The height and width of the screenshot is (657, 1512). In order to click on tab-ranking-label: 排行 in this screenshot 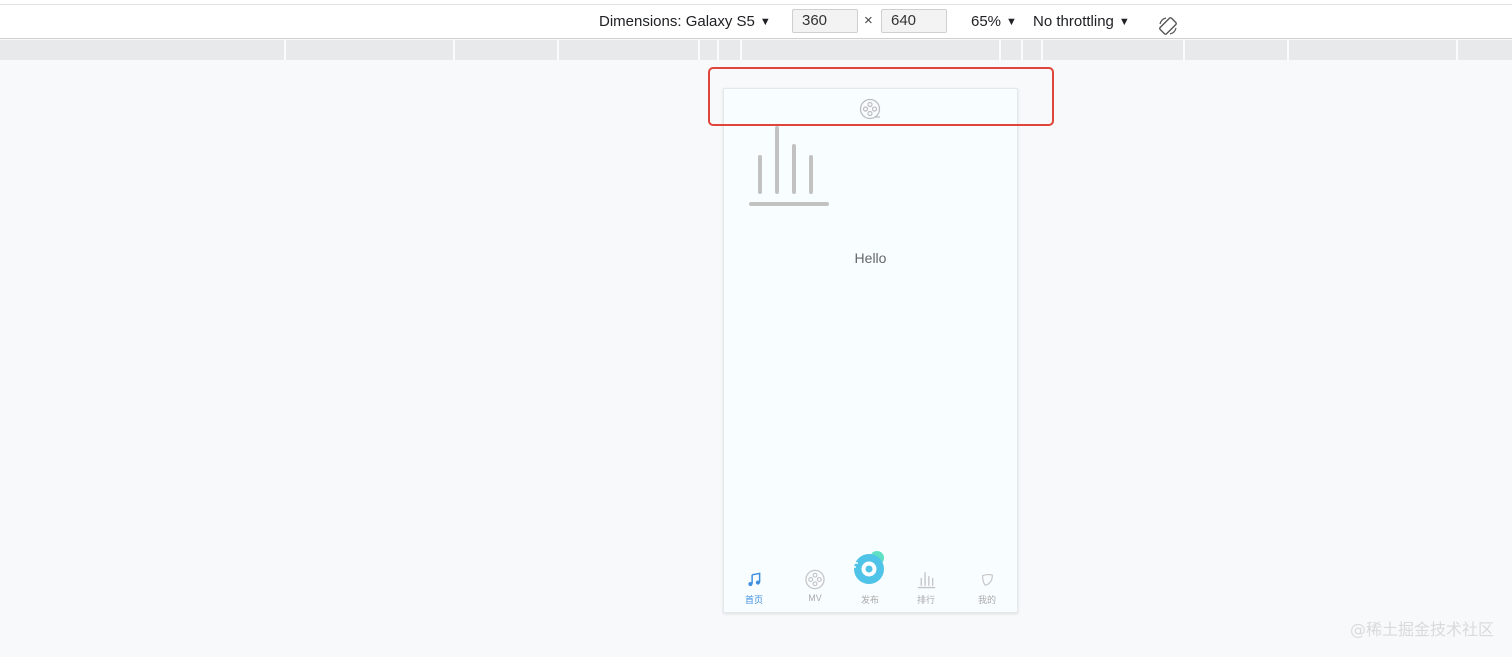, I will do `click(925, 600)`.